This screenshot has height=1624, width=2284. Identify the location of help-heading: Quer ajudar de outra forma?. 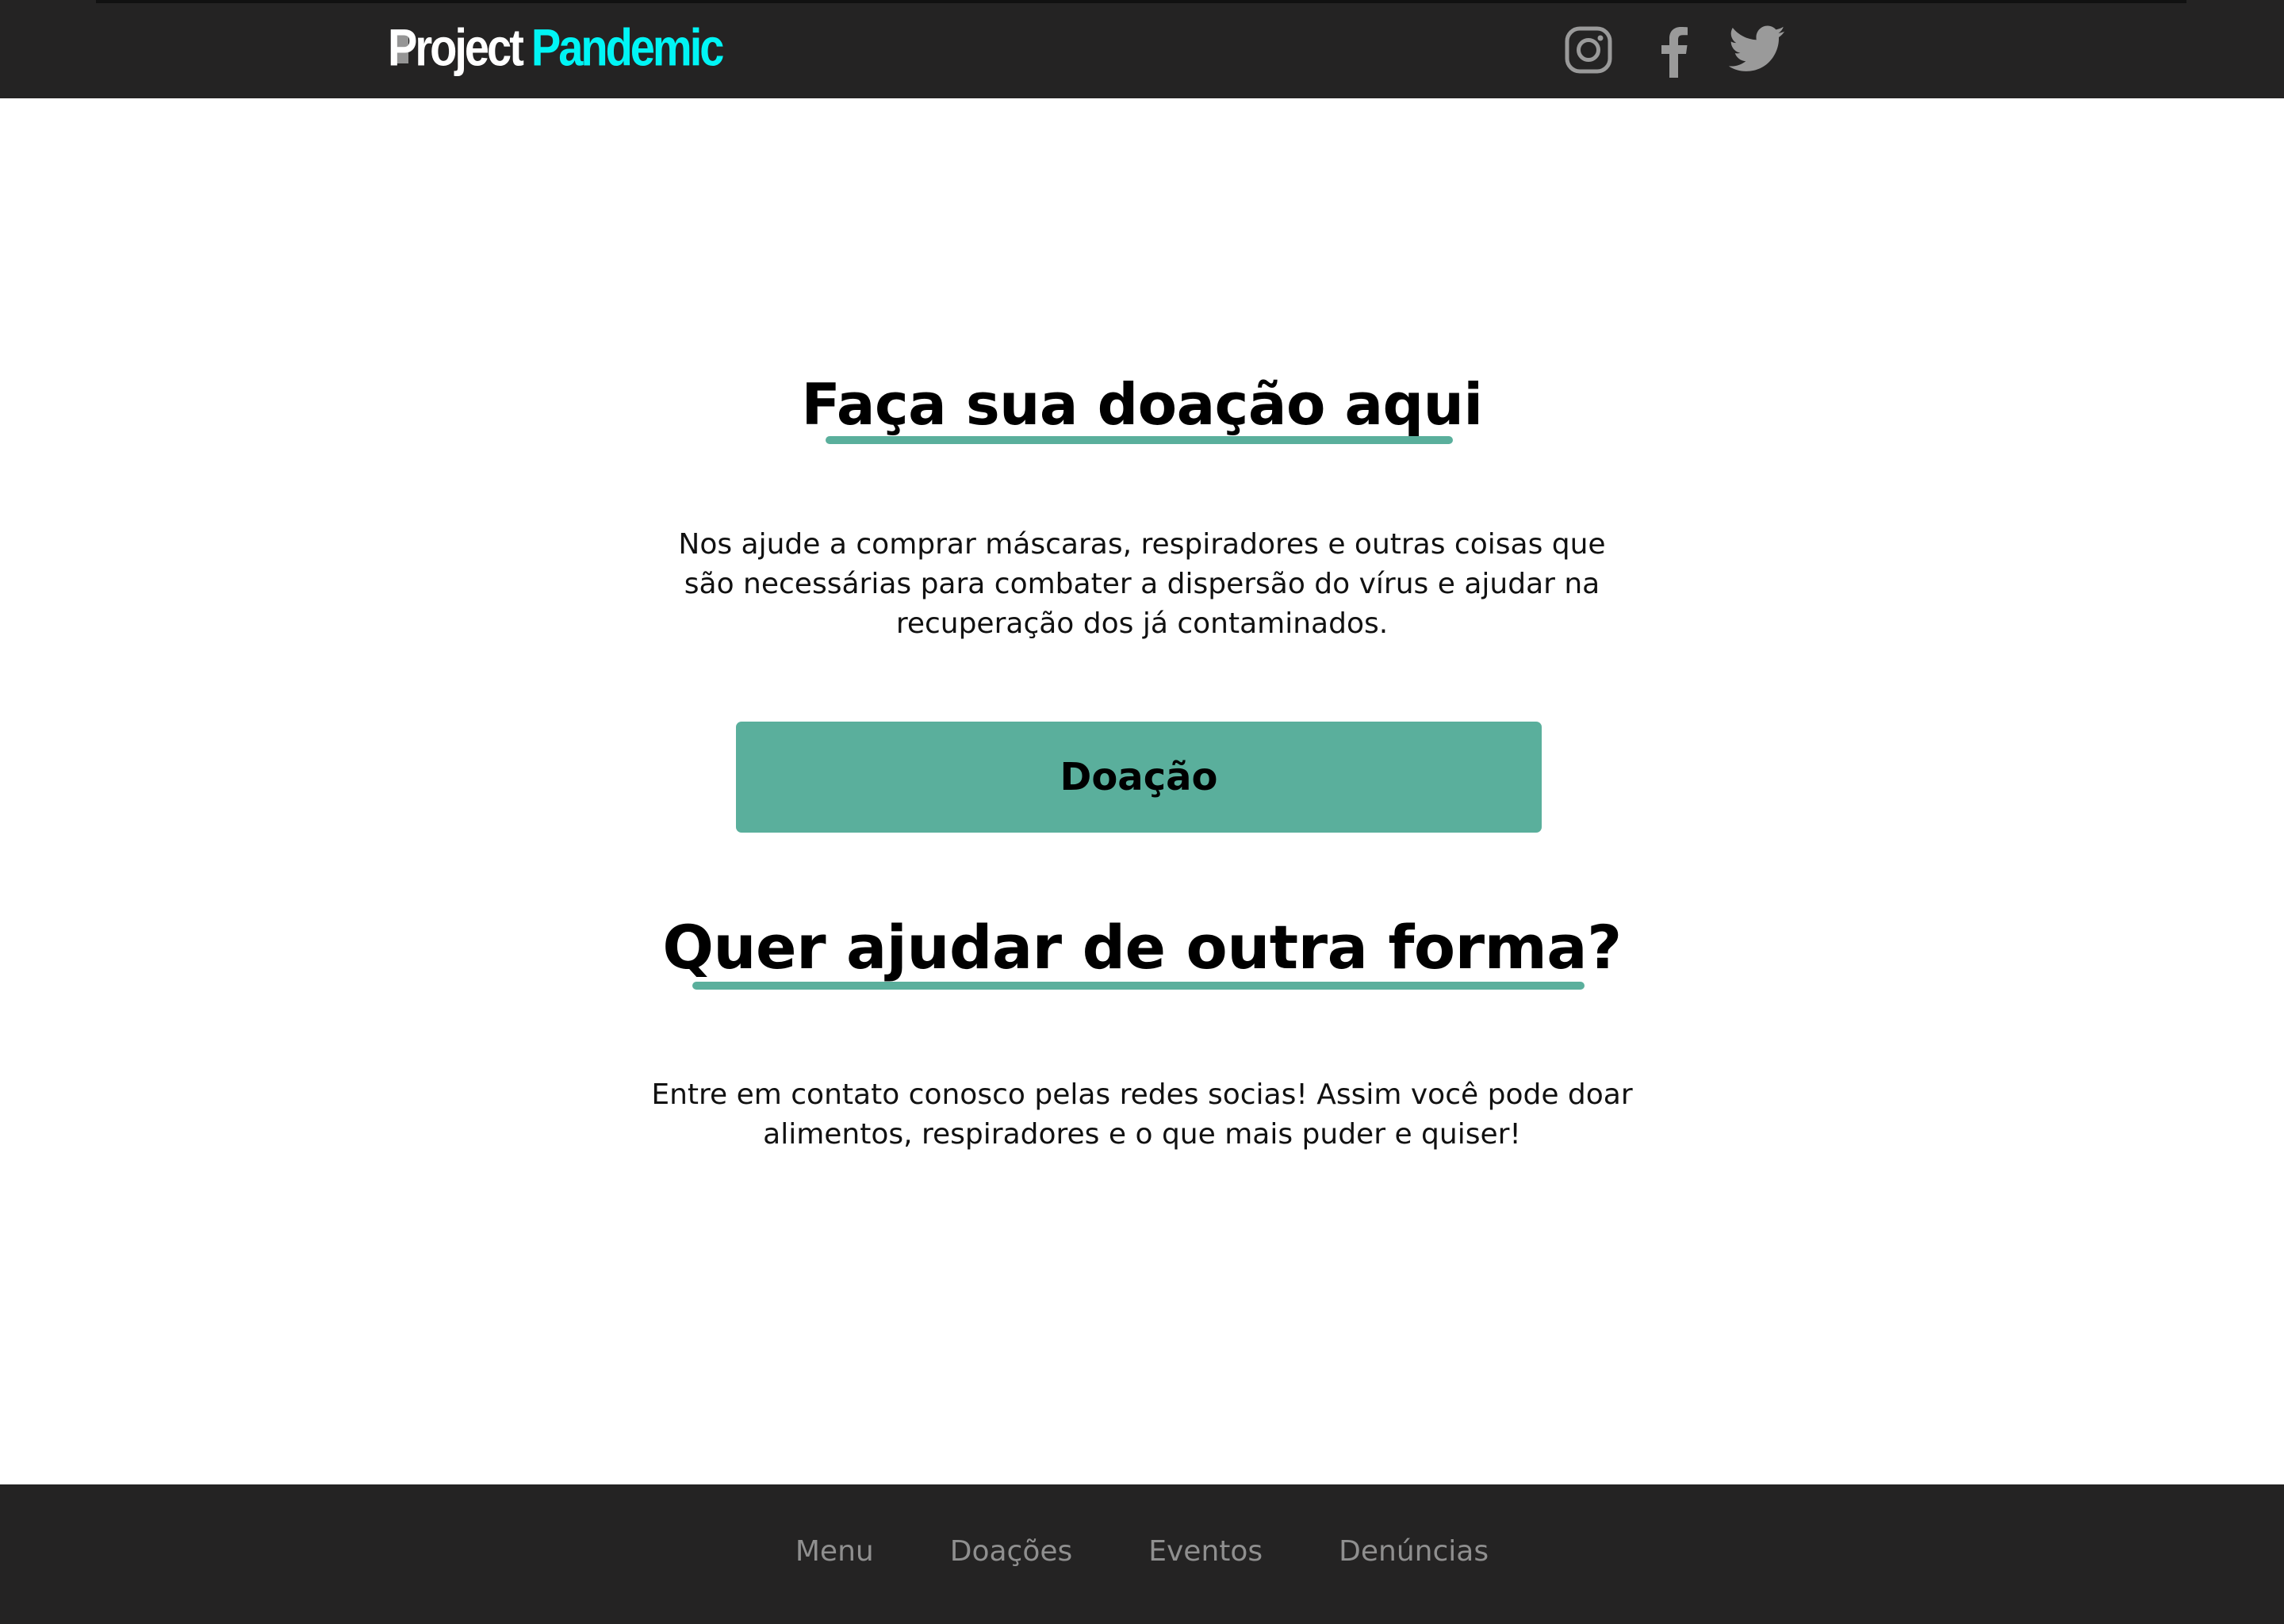
(1142, 947).